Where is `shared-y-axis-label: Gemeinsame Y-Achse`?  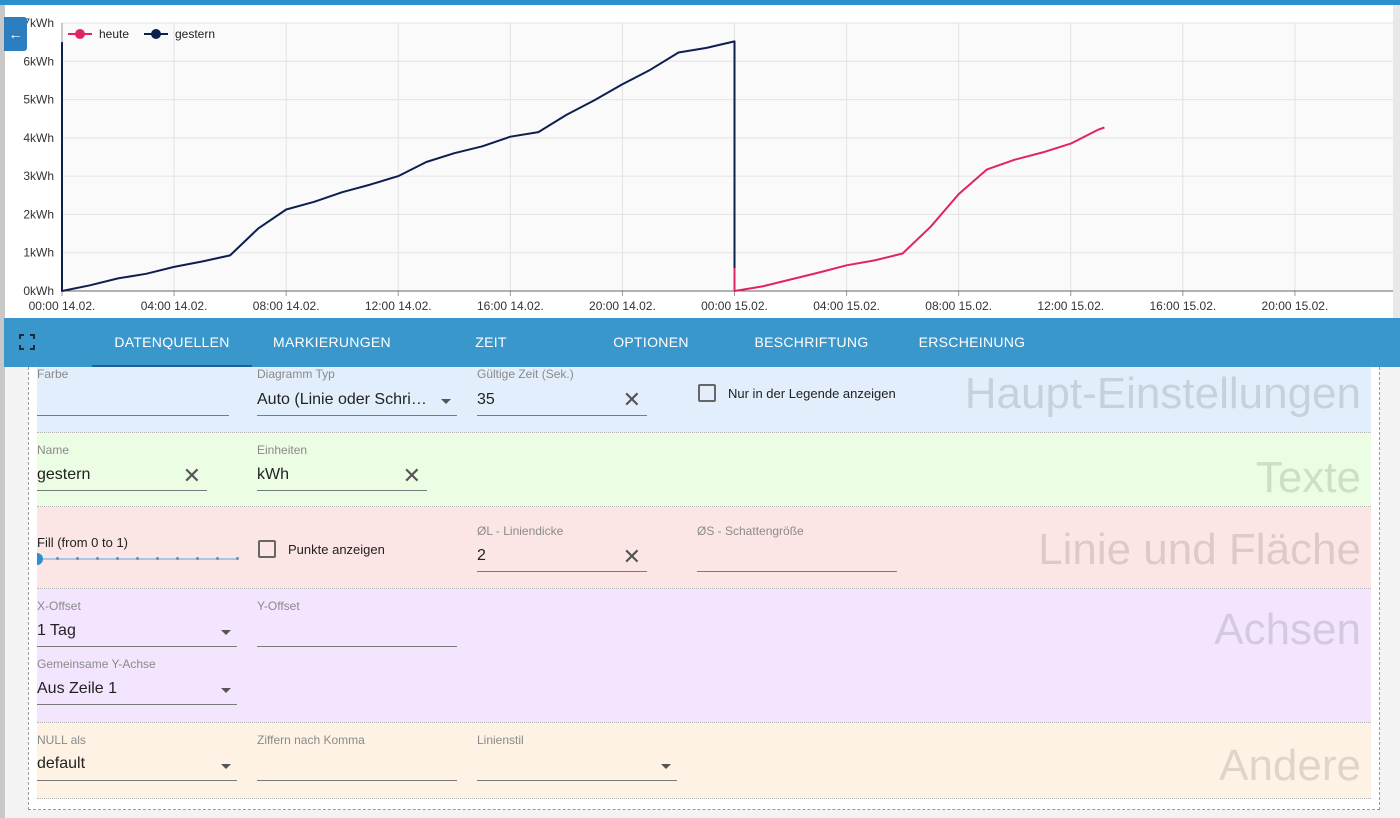
shared-y-axis-label: Gemeinsame Y-Achse is located at coordinates (96, 664).